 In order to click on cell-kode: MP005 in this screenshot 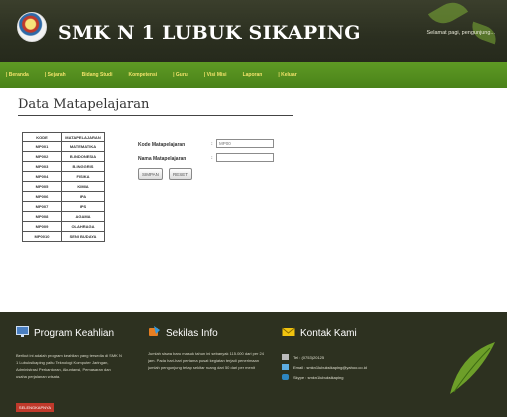, I will do `click(42, 186)`.